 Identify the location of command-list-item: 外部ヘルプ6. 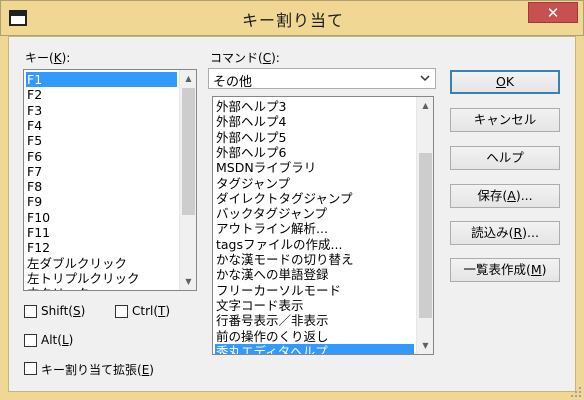
(314, 152).